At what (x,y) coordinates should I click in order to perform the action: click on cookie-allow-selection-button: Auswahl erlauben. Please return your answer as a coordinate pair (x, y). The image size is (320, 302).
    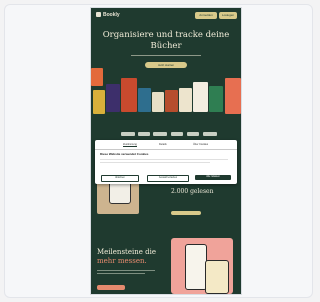
    Looking at the image, I should click on (168, 178).